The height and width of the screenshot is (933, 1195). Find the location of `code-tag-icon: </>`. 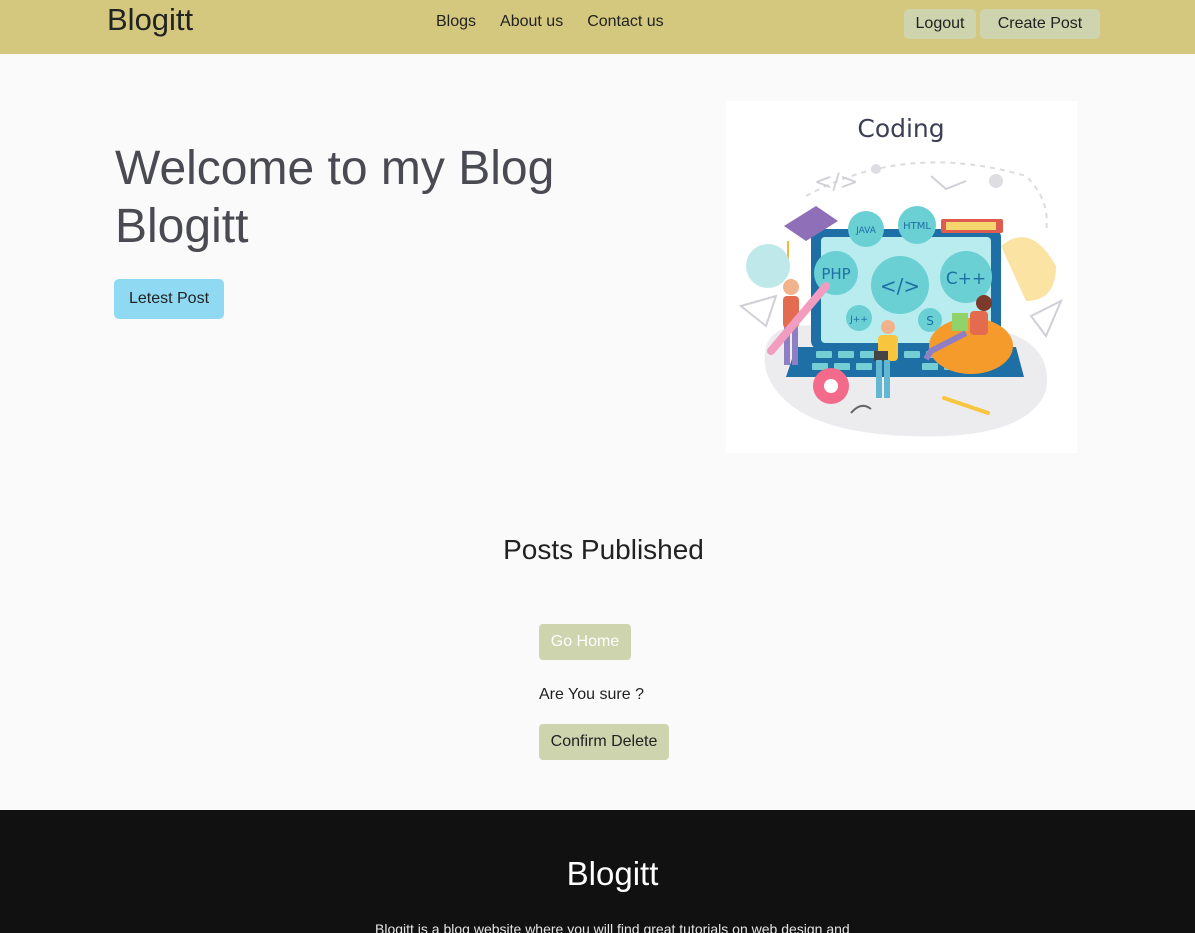

code-tag-icon: </> is located at coordinates (836, 182).